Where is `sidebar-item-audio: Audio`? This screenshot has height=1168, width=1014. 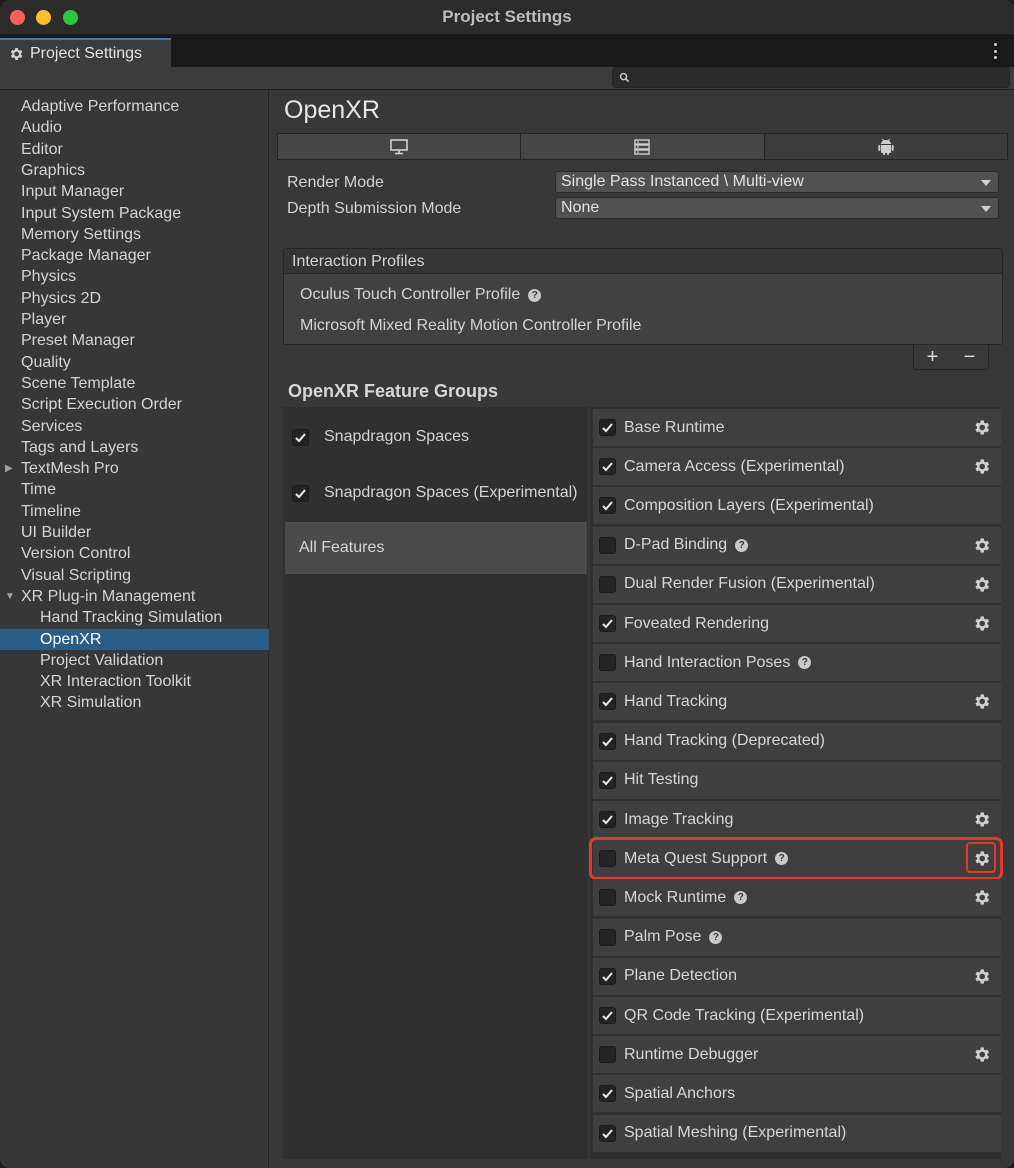 sidebar-item-audio: Audio is located at coordinates (134, 127).